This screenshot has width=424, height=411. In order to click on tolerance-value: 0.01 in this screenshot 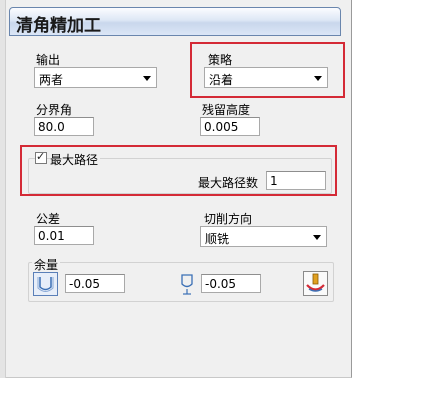, I will do `click(51, 236)`.